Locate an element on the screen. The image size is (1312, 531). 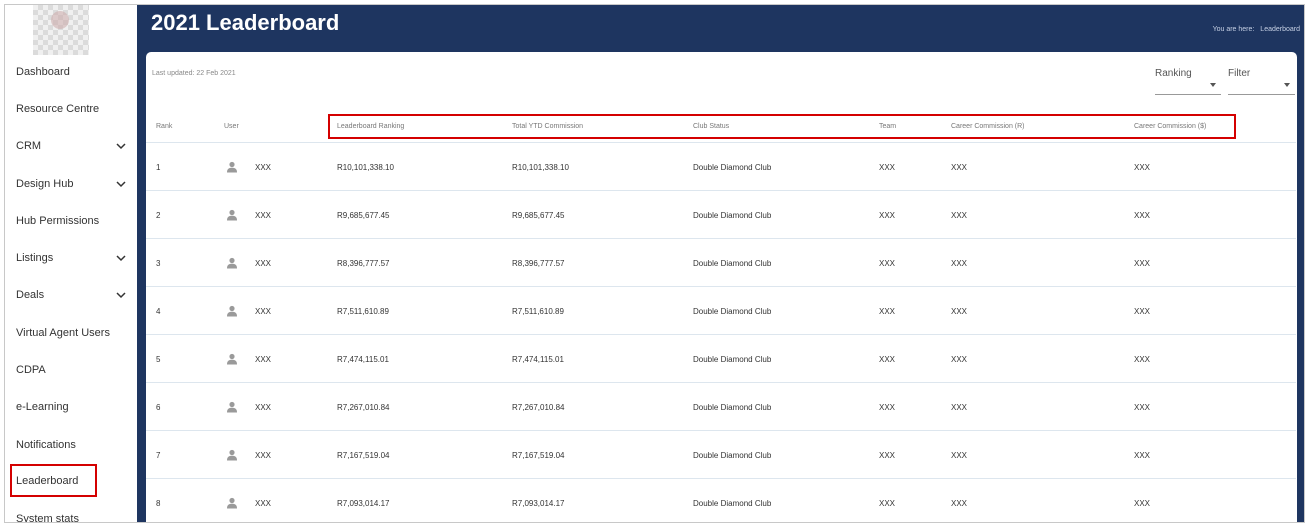
rank-cell: 3 is located at coordinates (158, 263).